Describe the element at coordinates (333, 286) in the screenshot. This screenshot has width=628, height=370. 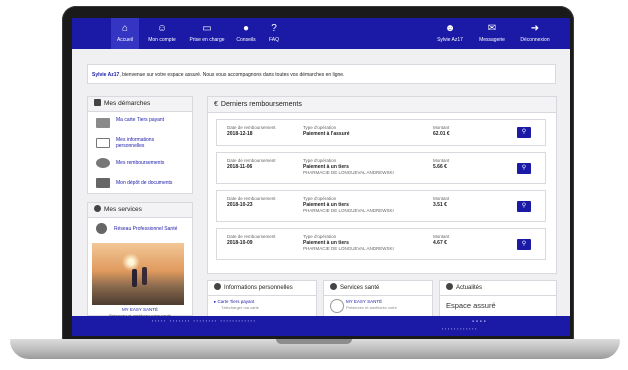
I see `globe-icon` at that location.